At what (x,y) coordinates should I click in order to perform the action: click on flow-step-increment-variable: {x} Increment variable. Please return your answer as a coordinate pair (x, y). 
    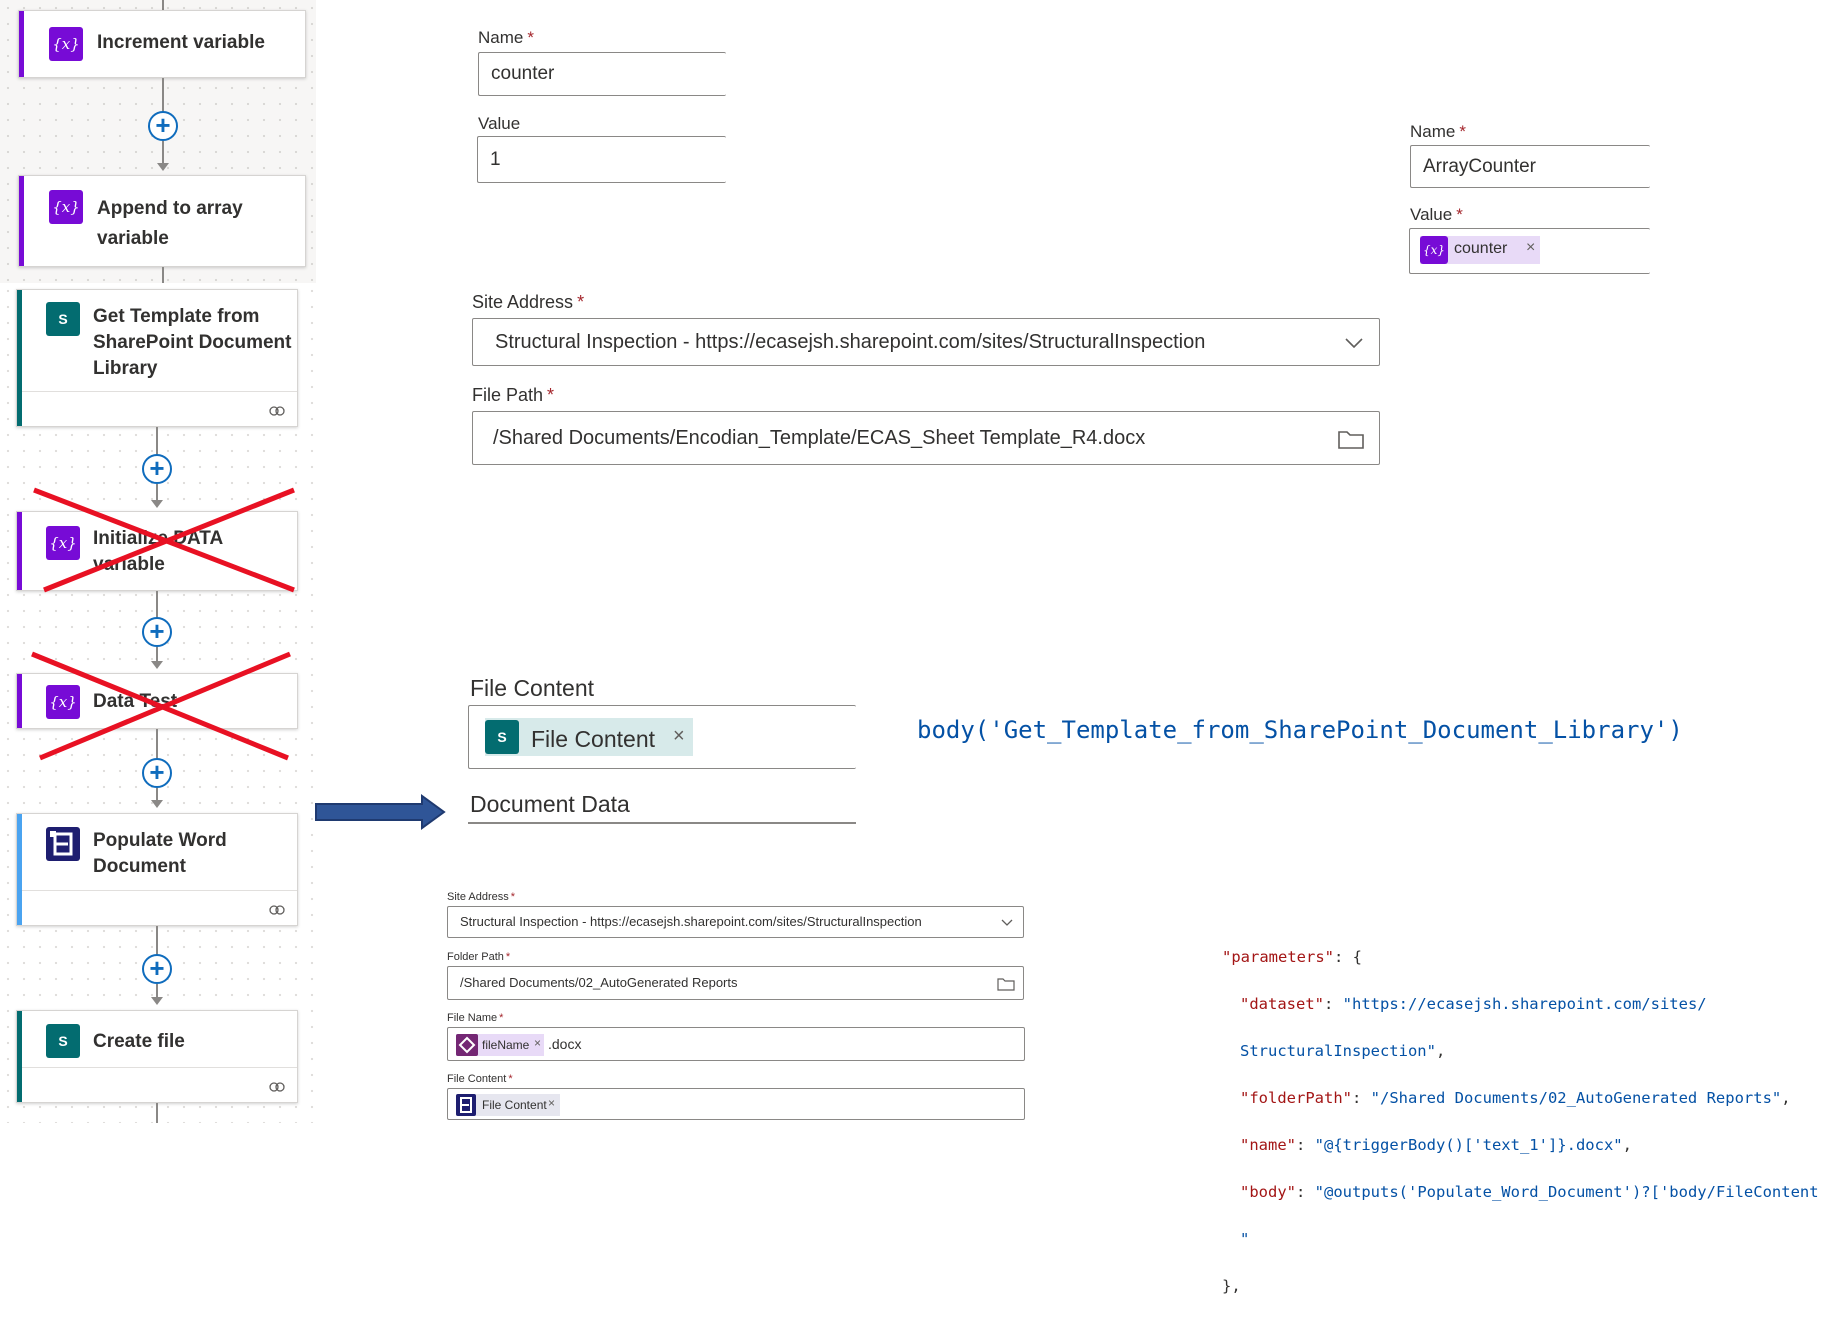
    Looking at the image, I should click on (162, 44).